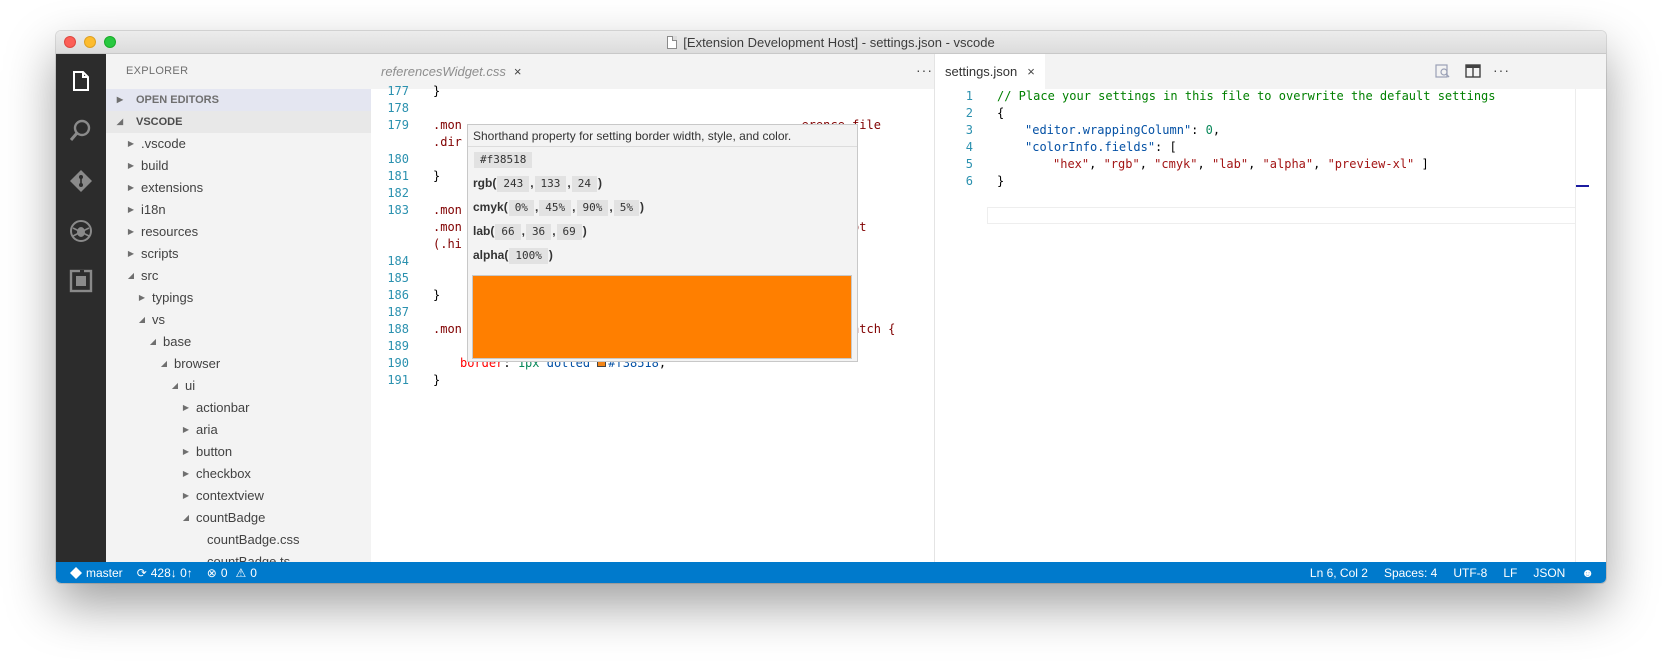 The width and height of the screenshot is (1662, 664). I want to click on branch-indicator: master, so click(96, 573).